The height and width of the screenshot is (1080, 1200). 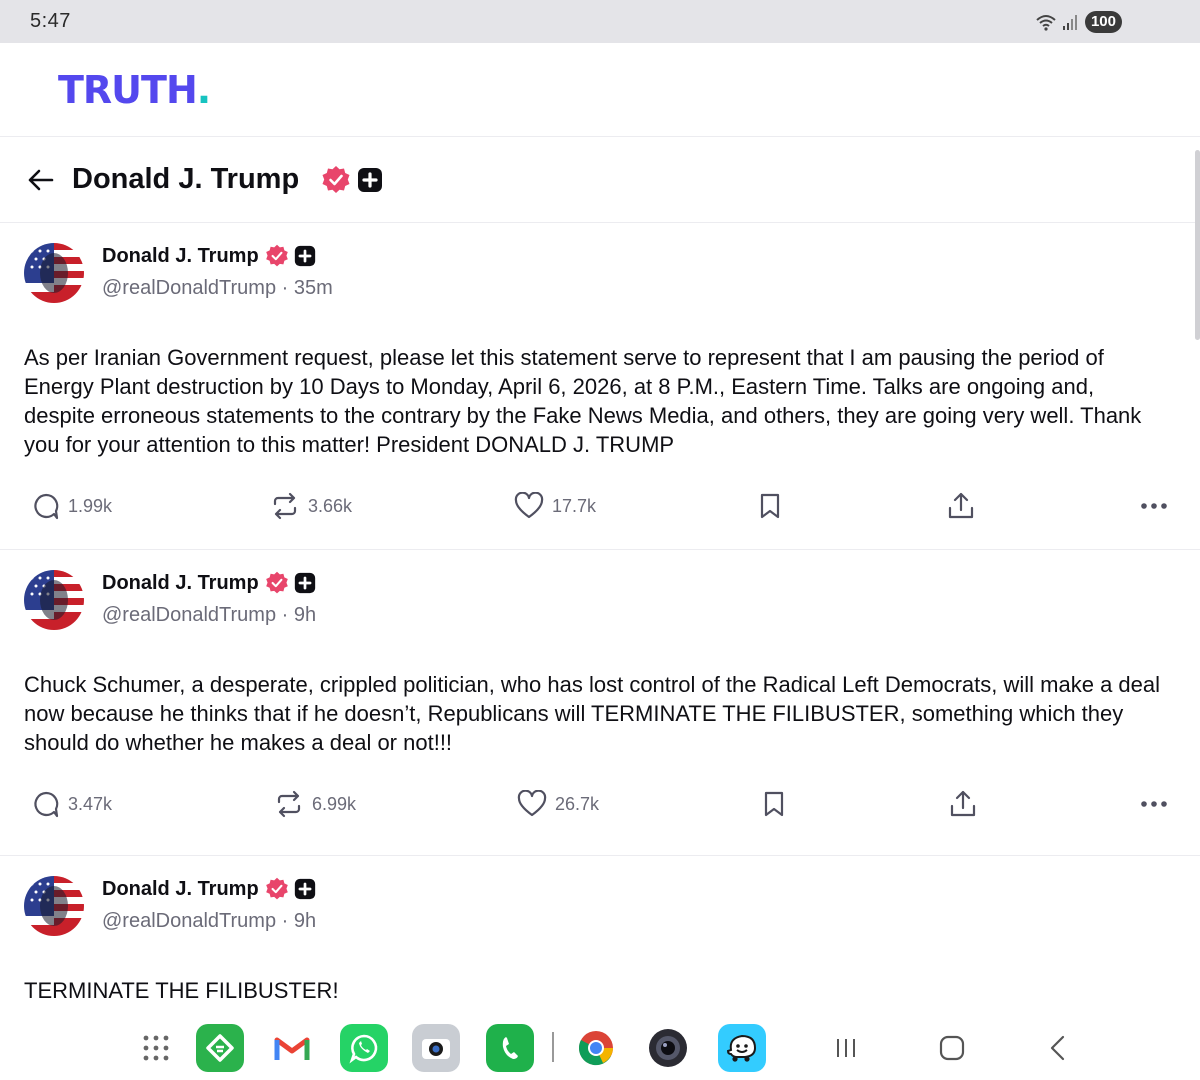 I want to click on whatsapp-icon, so click(x=364, y=1048).